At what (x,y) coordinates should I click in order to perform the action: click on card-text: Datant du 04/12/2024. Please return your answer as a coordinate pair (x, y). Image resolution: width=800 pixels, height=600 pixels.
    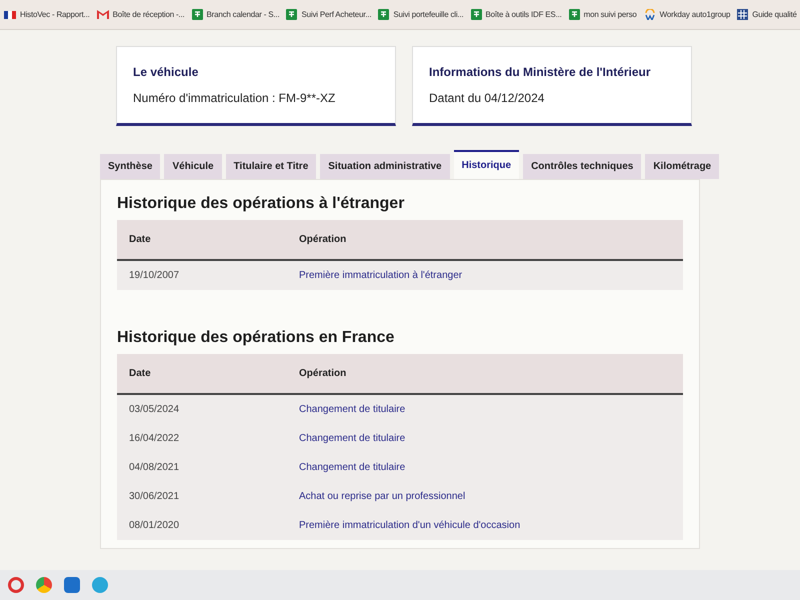
    Looking at the image, I should click on (487, 98).